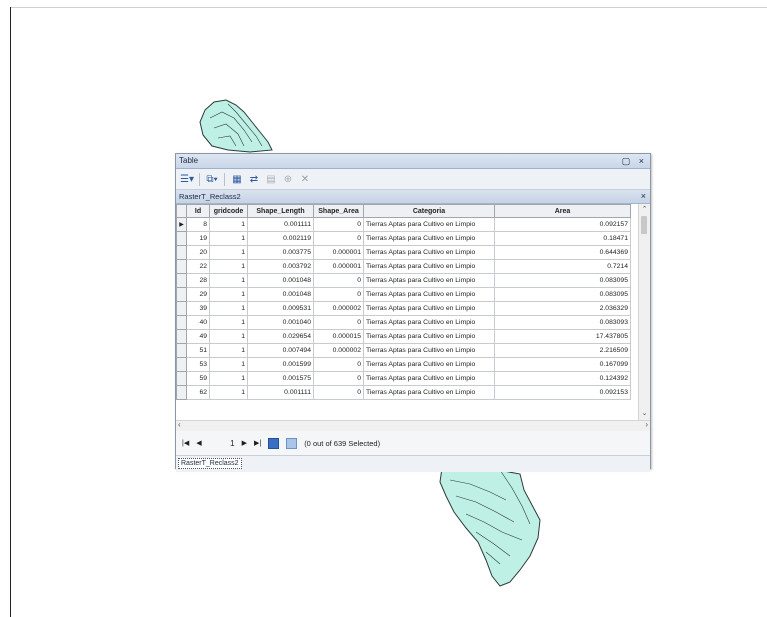 The height and width of the screenshot is (617, 767). I want to click on cell-shape-length: 0.001040, so click(280, 322).